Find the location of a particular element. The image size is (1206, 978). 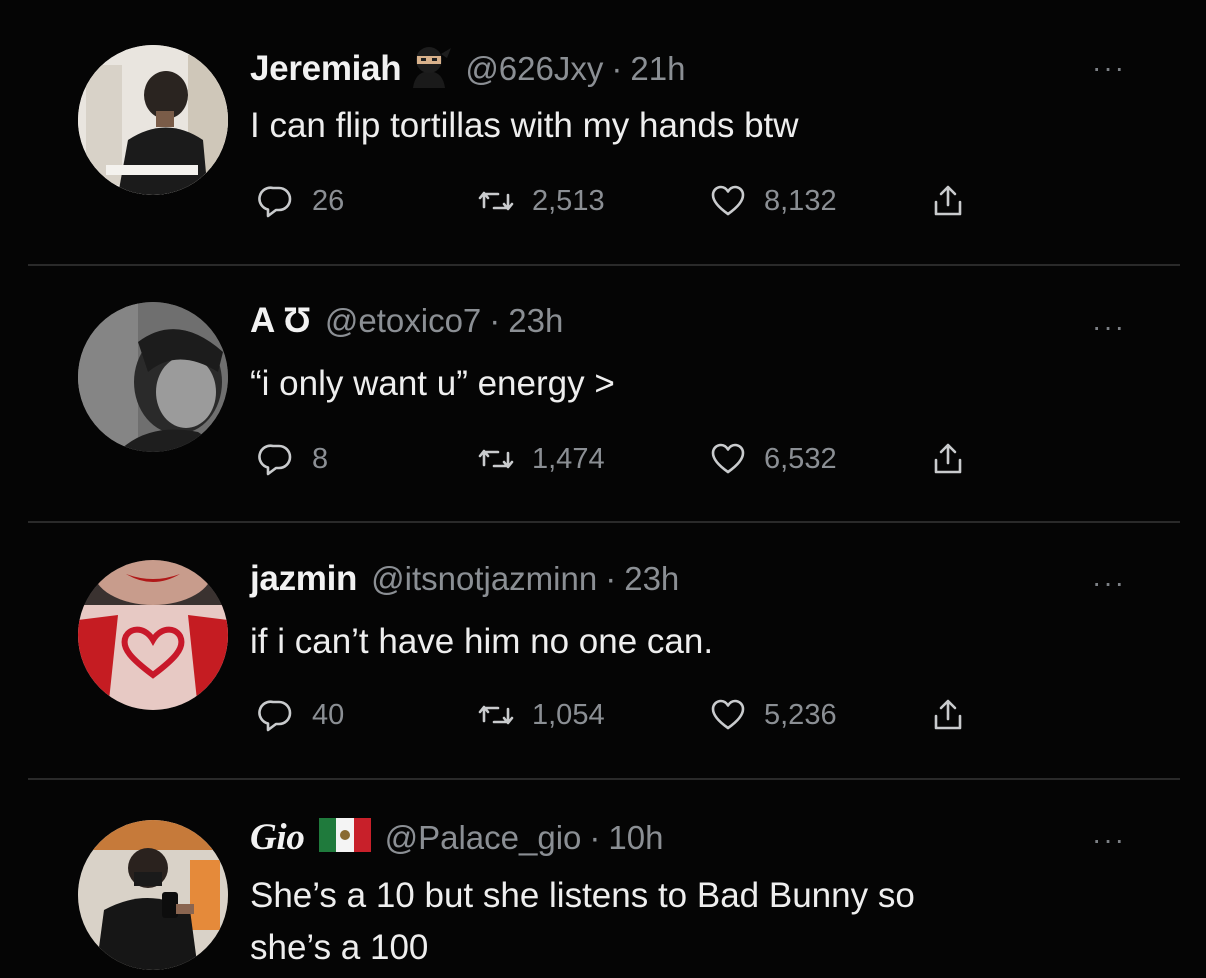

like-button: 6,532 is located at coordinates (773, 459).